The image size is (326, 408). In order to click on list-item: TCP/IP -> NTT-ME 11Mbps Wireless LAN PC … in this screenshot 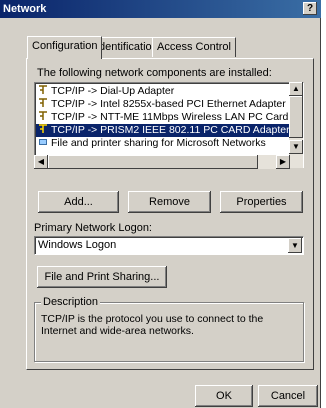, I will do `click(162, 117)`.